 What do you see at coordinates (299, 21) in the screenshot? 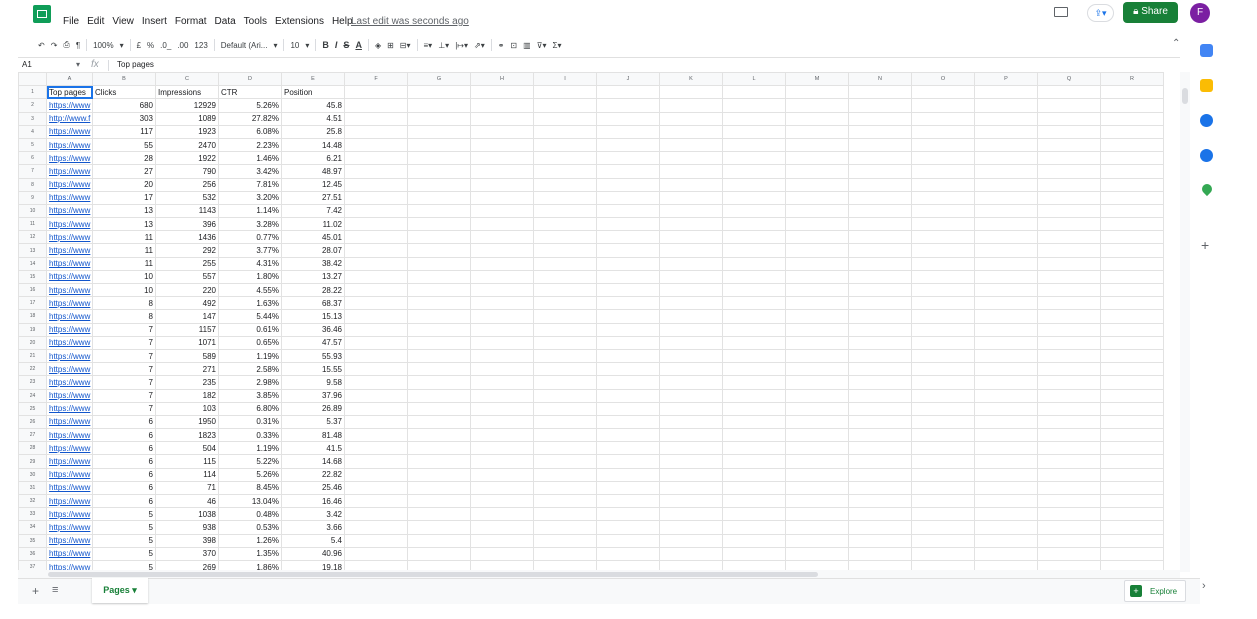
I see `menu-item-extensions: Extensions` at bounding box center [299, 21].